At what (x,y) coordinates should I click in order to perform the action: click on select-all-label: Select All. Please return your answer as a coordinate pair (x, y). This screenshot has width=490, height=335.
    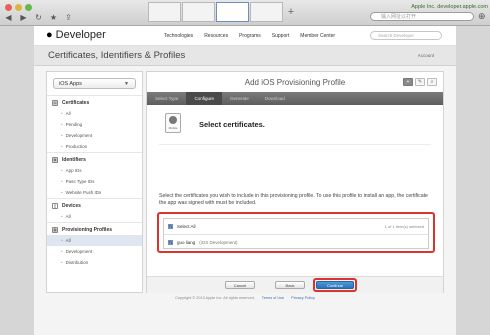
    Looking at the image, I should click on (186, 226).